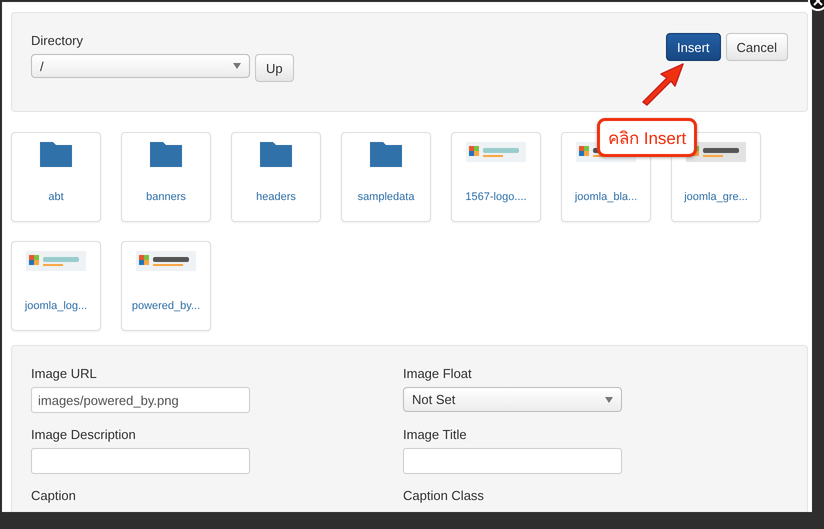 This screenshot has height=529, width=824. I want to click on annotation-tooltip: คลิก Insert, so click(647, 137).